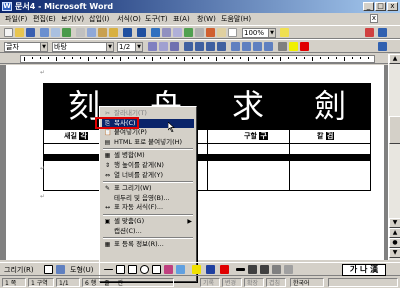 Image resolution: width=400 pixels, height=288 pixels. I want to click on menu-window: 창(W), so click(206, 19).